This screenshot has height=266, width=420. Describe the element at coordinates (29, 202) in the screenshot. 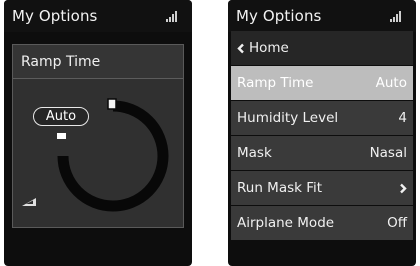

I see `ramp-up-icon` at that location.